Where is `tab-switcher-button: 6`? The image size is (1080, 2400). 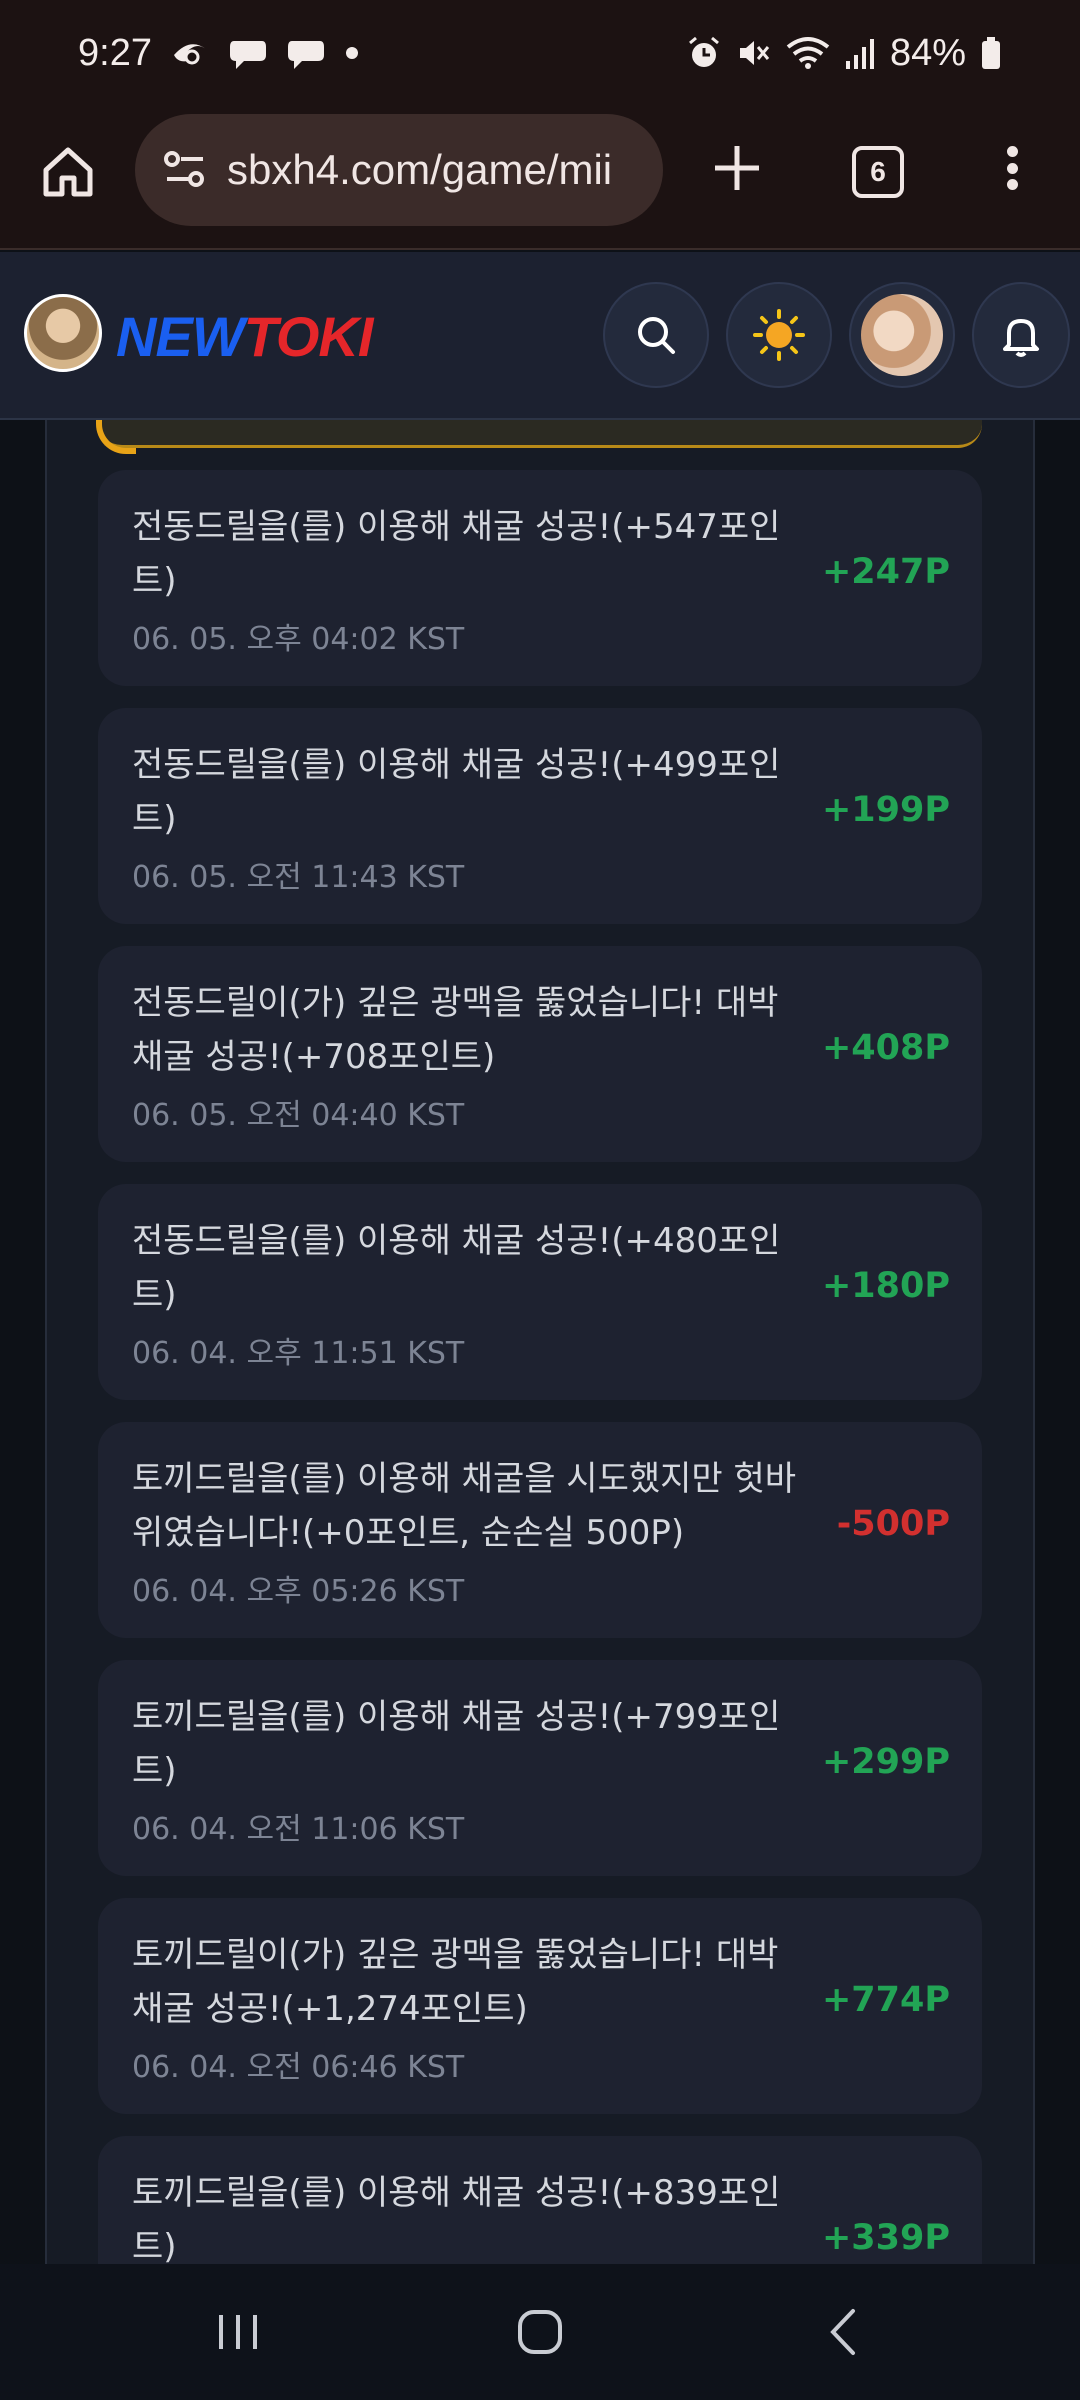 tab-switcher-button: 6 is located at coordinates (878, 172).